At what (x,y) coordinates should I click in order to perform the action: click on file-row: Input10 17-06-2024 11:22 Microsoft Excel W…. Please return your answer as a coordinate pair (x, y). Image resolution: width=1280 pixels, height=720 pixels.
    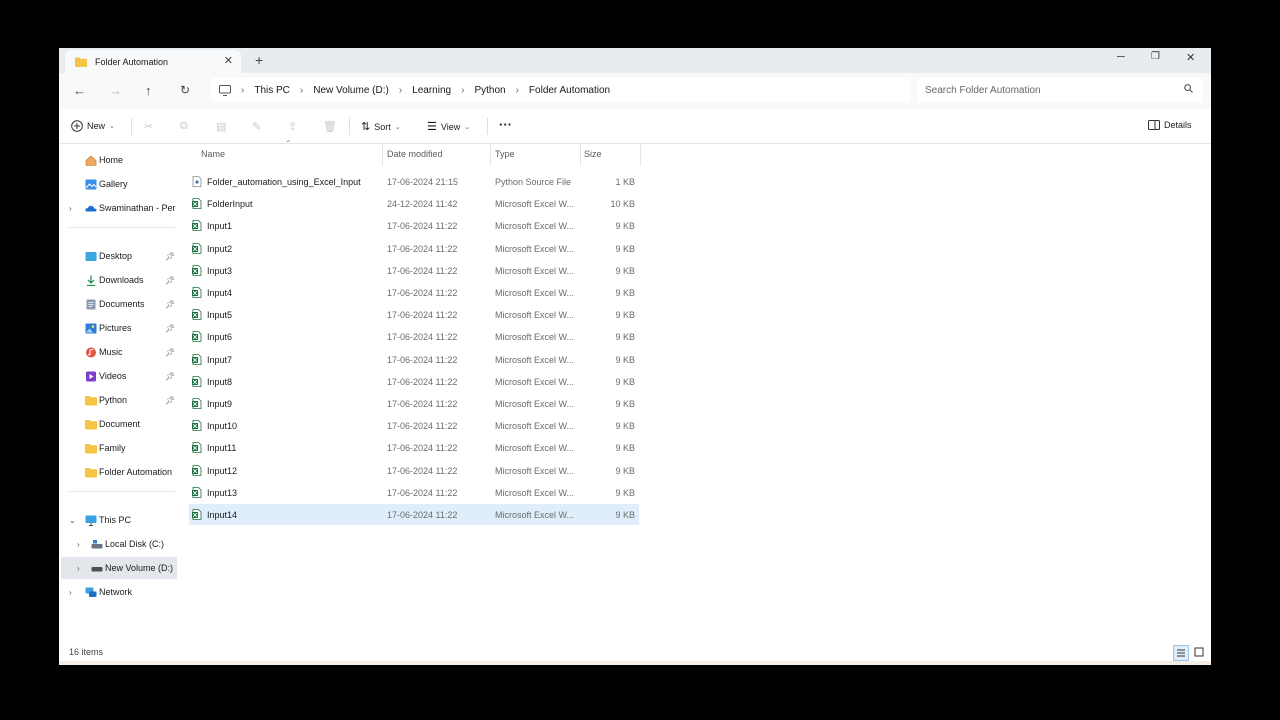
    Looking at the image, I should click on (414, 425).